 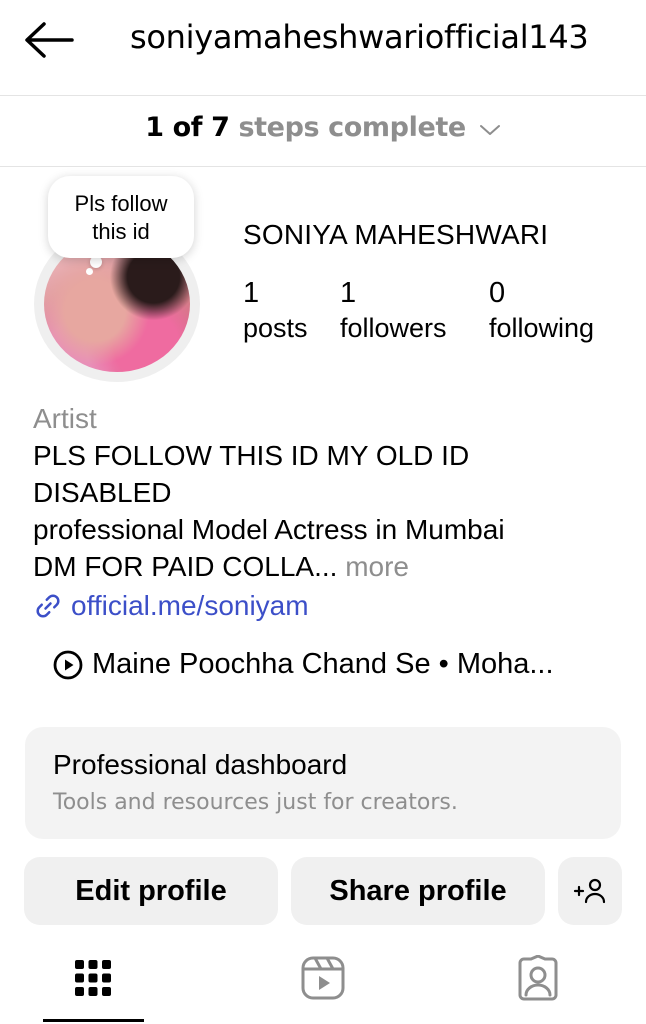 What do you see at coordinates (333, 605) in the screenshot?
I see `bio-link: official.me/soniyam` at bounding box center [333, 605].